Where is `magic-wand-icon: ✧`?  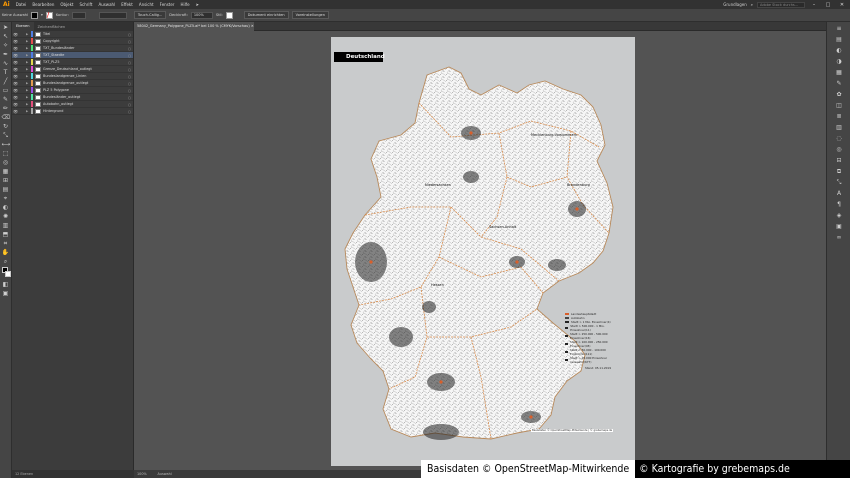 magic-wand-icon: ✧ is located at coordinates (6, 45).